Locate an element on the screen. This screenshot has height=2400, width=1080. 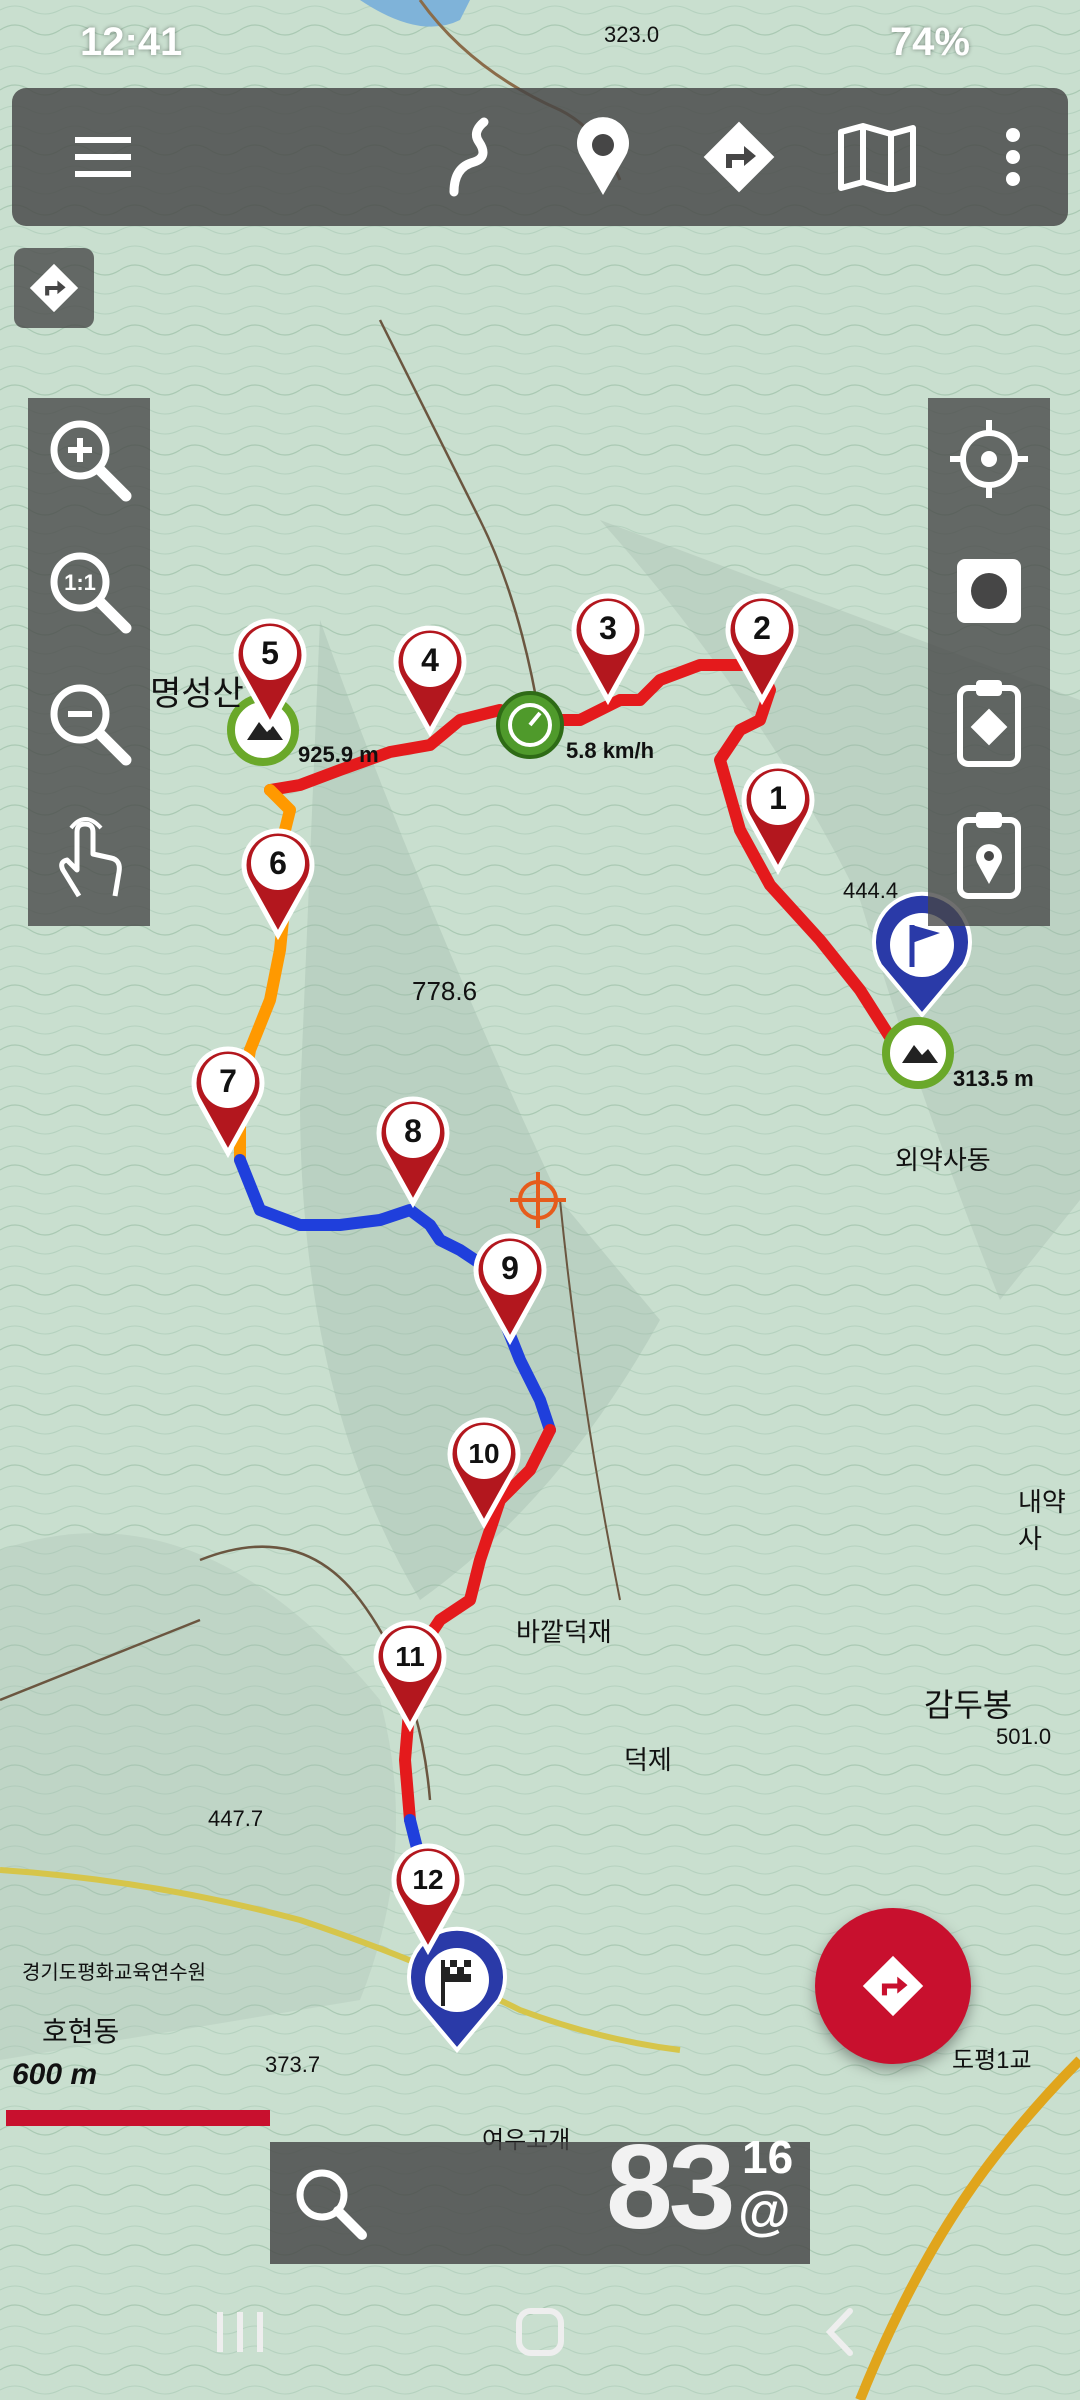
recent-apps-button is located at coordinates (240, 2332).